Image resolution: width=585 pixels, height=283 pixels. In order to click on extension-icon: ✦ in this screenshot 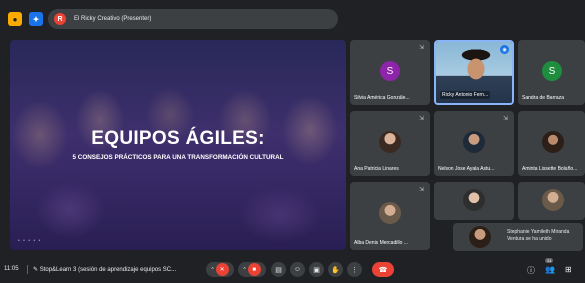, I will do `click(36, 19)`.